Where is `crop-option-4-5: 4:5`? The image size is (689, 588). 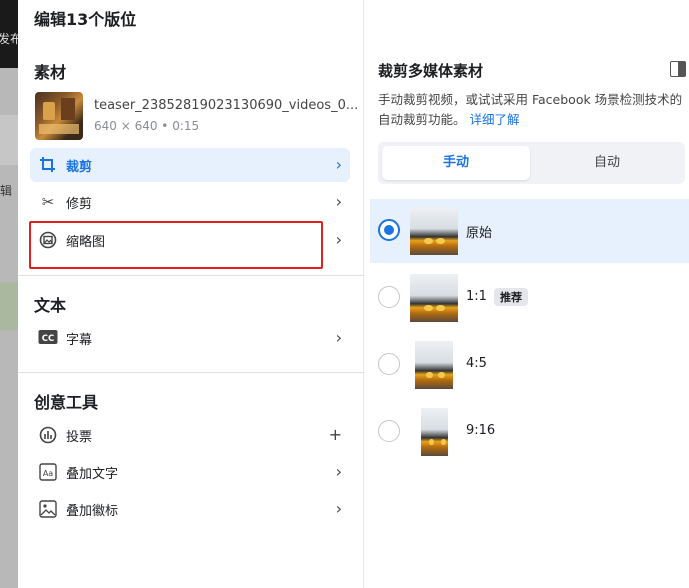 crop-option-4-5: 4:5 is located at coordinates (529, 365).